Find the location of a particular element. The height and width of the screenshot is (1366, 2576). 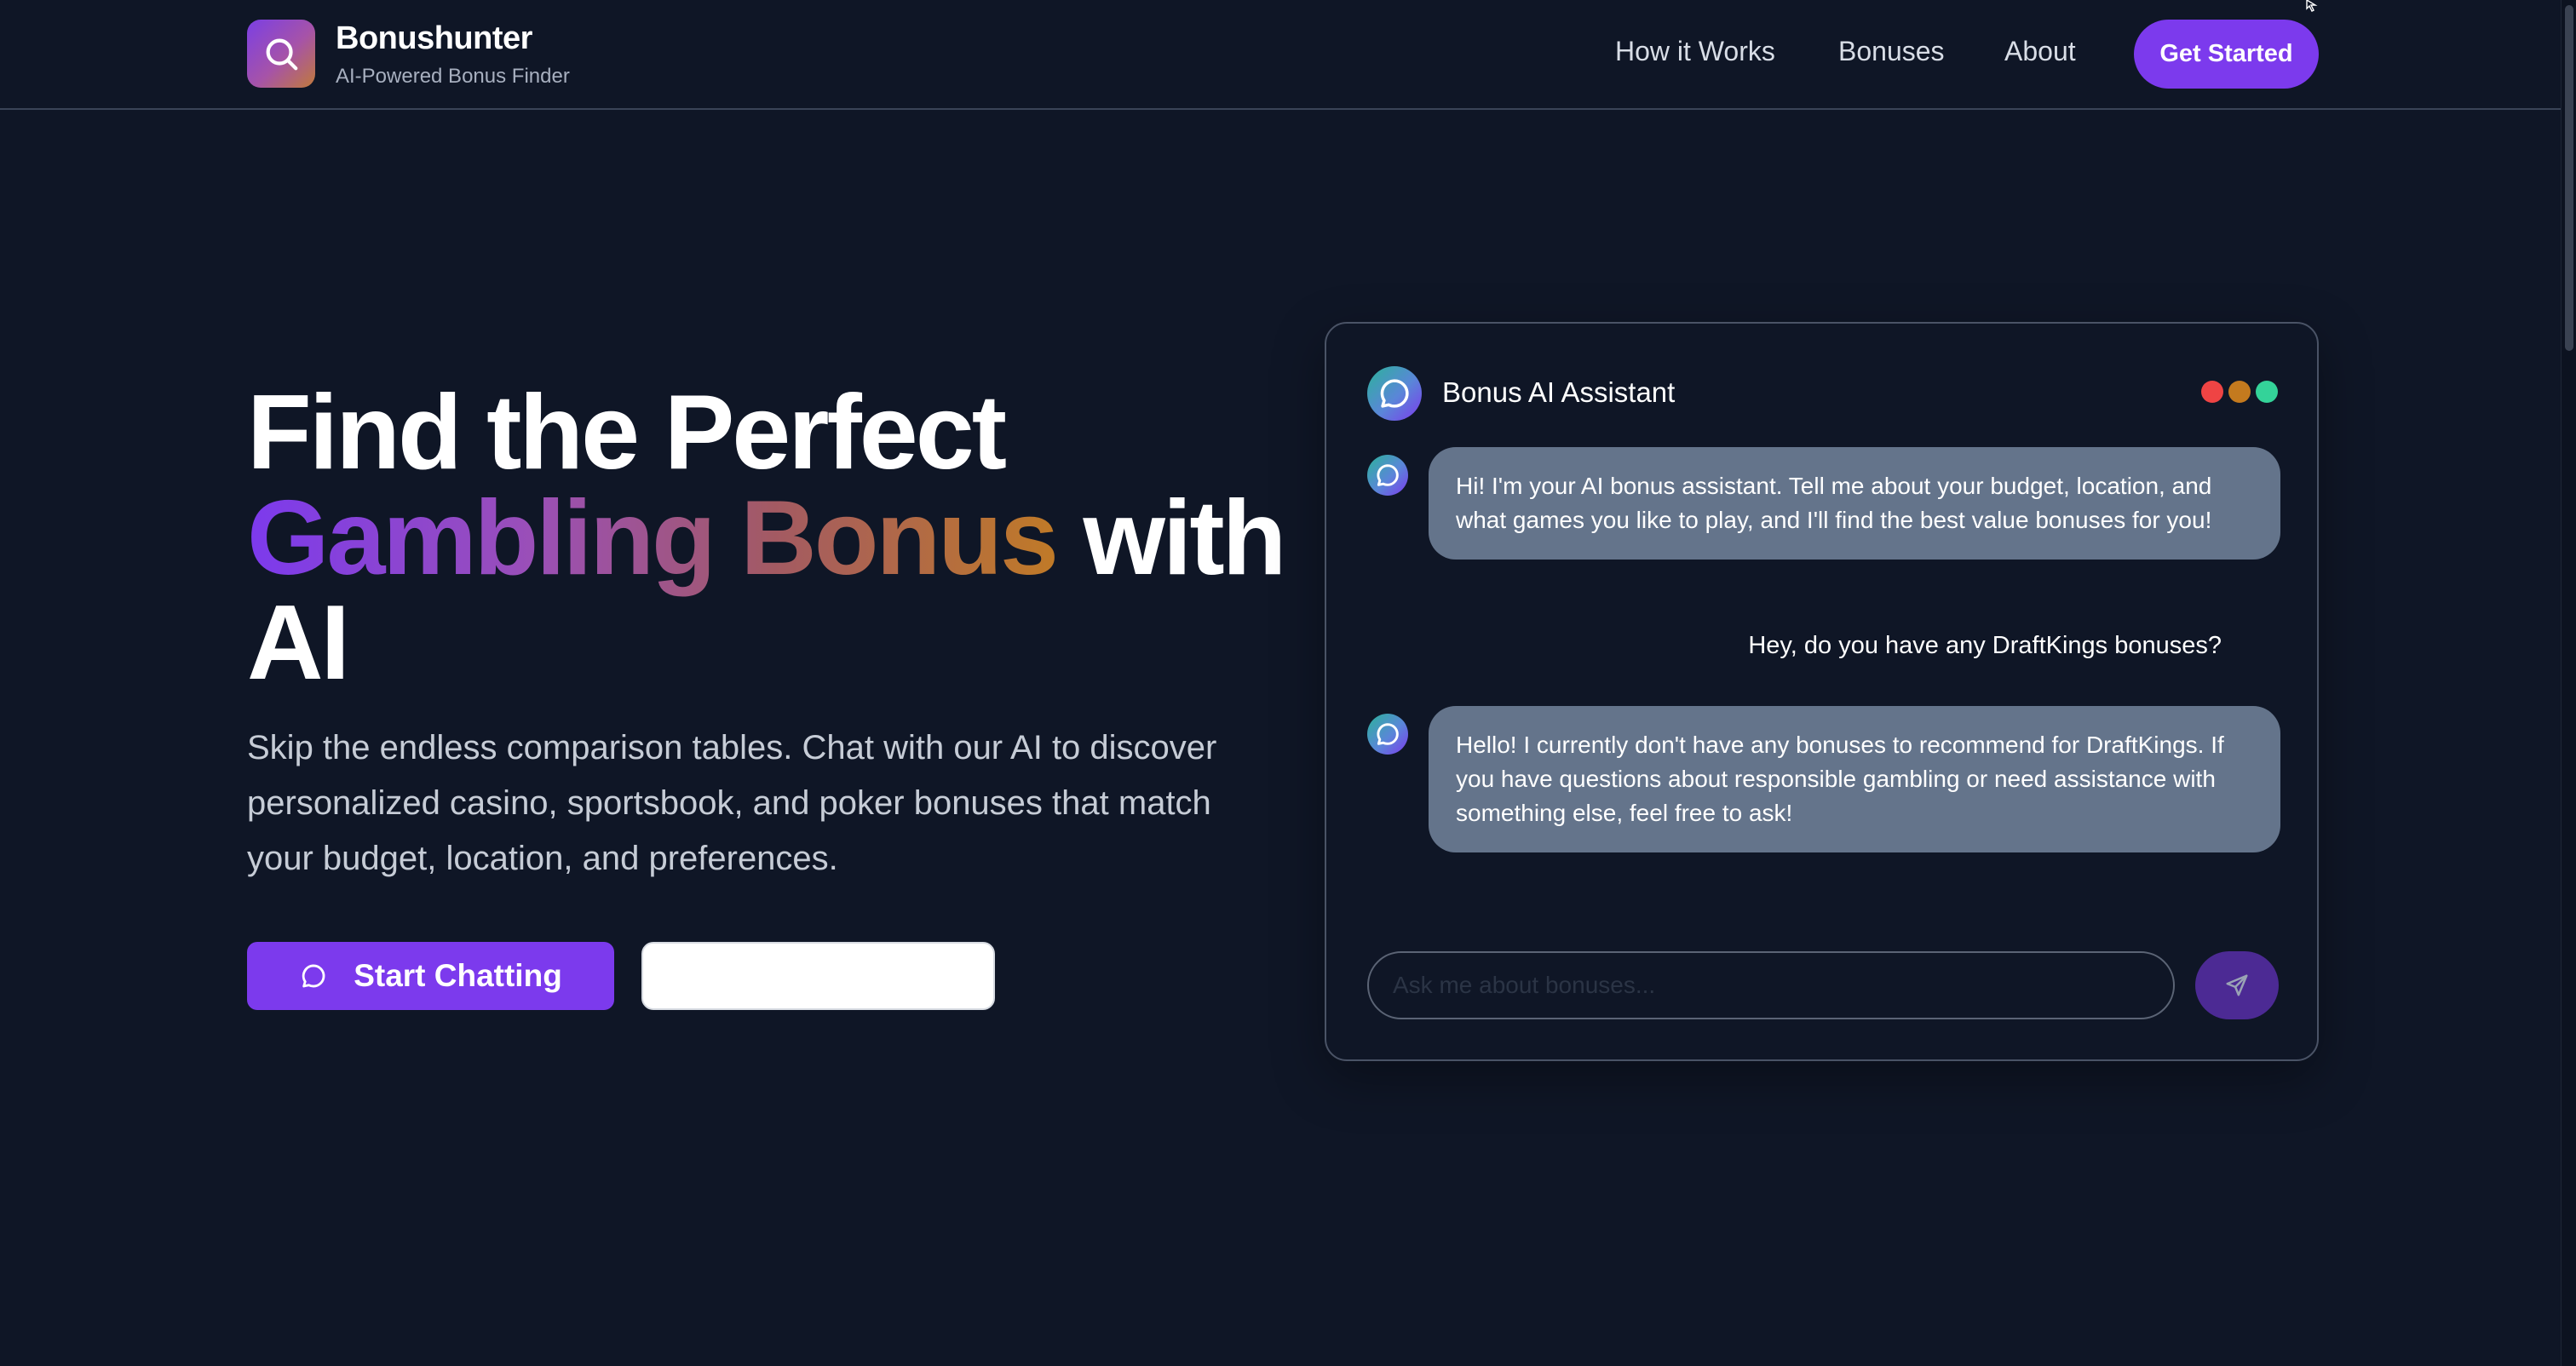

hero-title-highlight: Gambling Bonus is located at coordinates (653, 538).